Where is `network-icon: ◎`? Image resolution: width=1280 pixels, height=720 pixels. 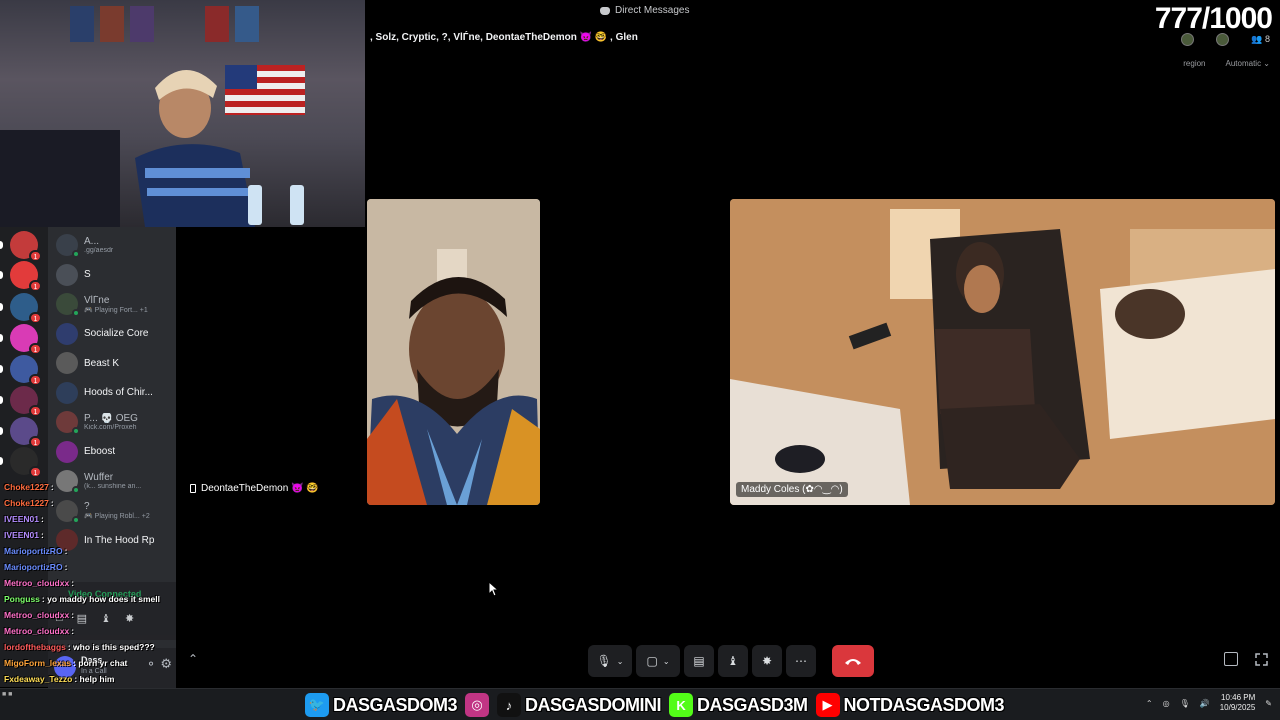 network-icon: ◎ is located at coordinates (1166, 703).